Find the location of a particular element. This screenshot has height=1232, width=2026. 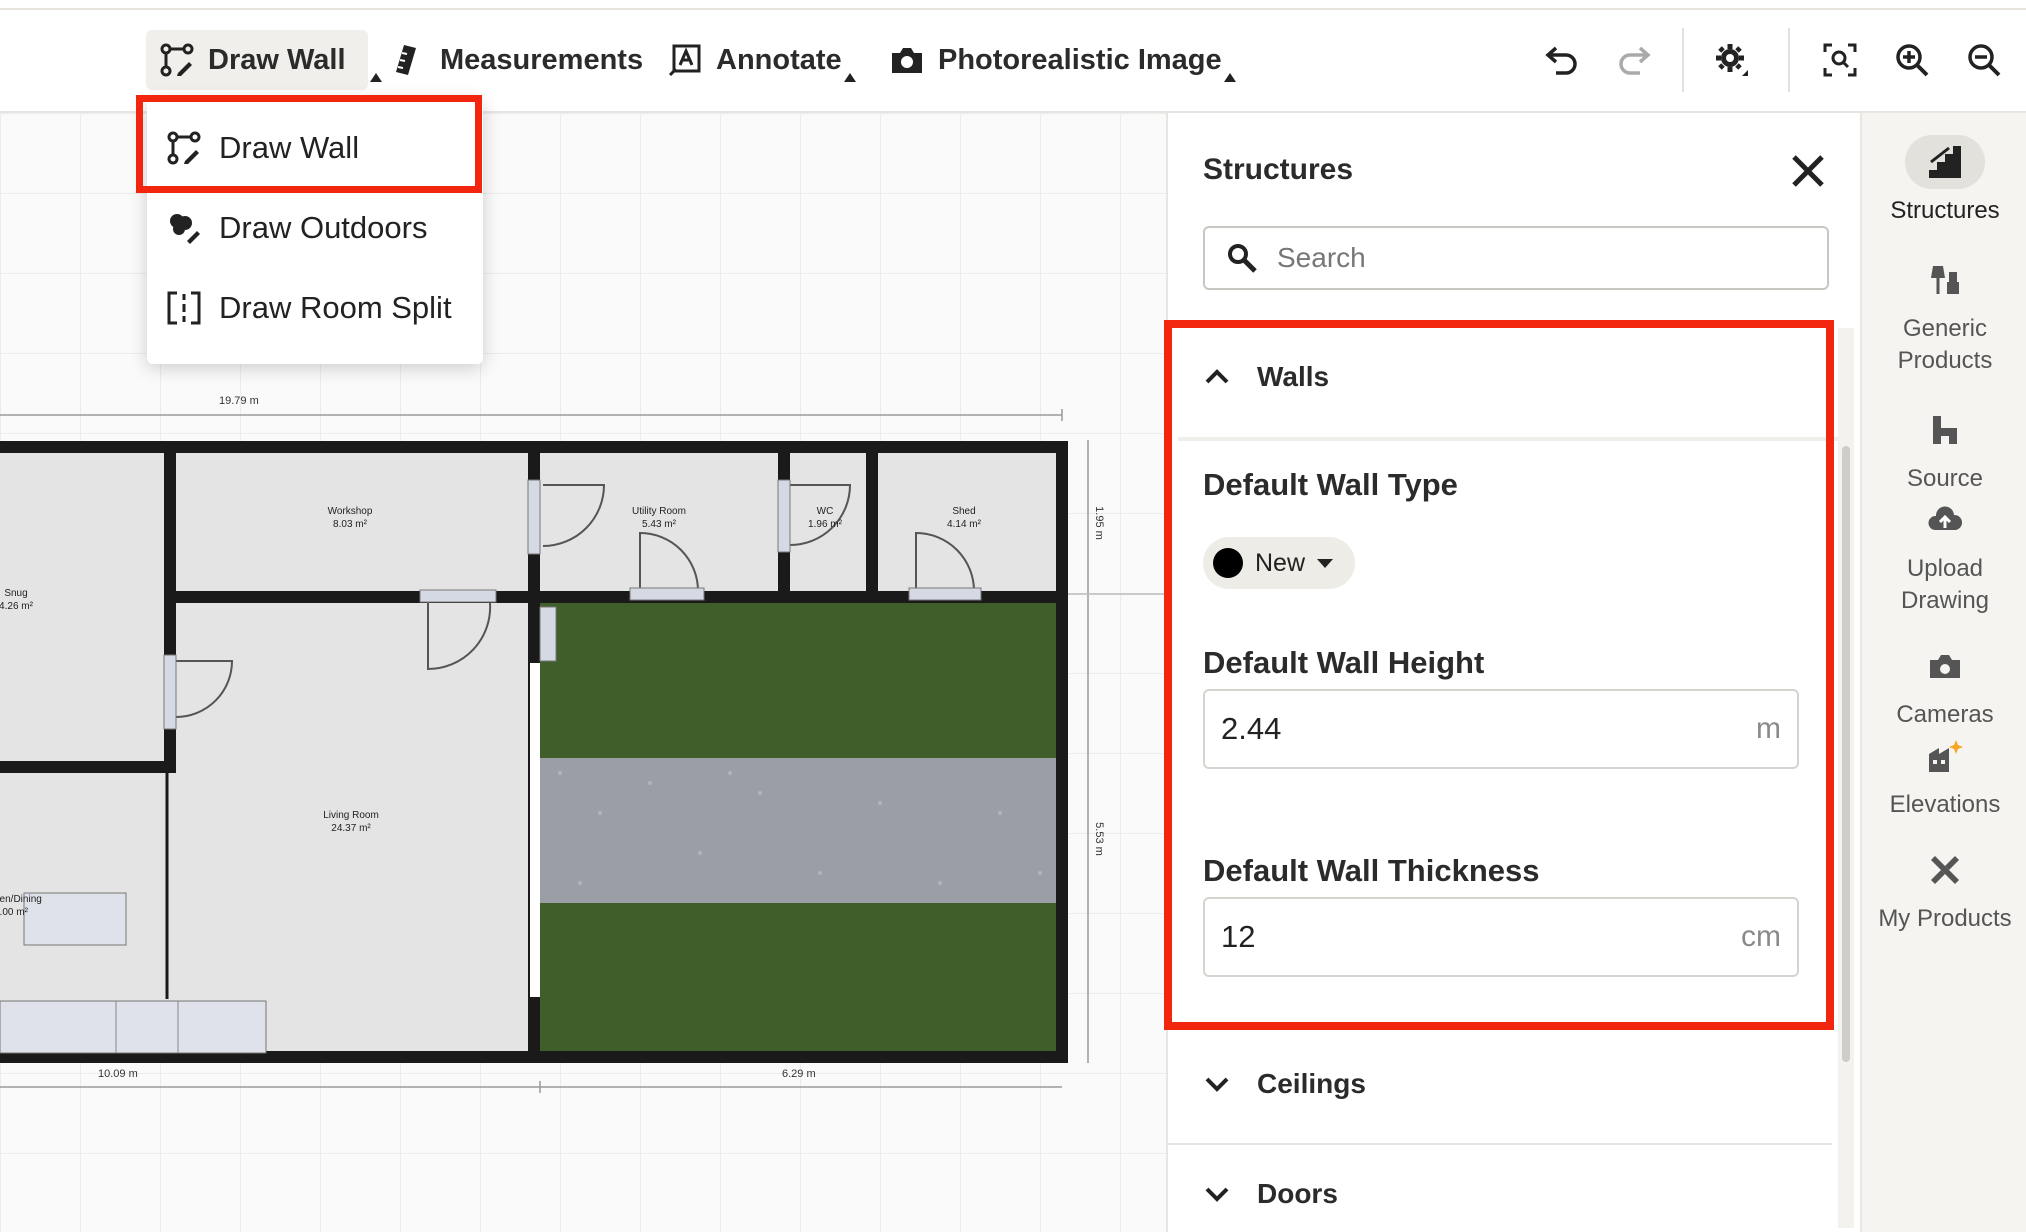

undo-button is located at coordinates (1562, 60).